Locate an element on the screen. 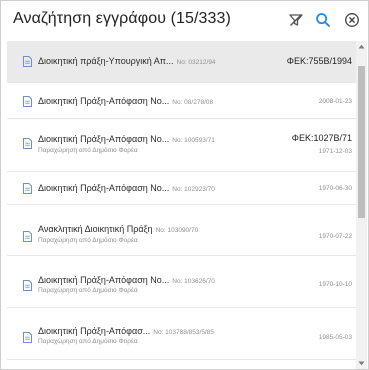 This screenshot has height=370, width=369. gazette-reference: ΦΕΚ:755Β/1994 is located at coordinates (319, 61).